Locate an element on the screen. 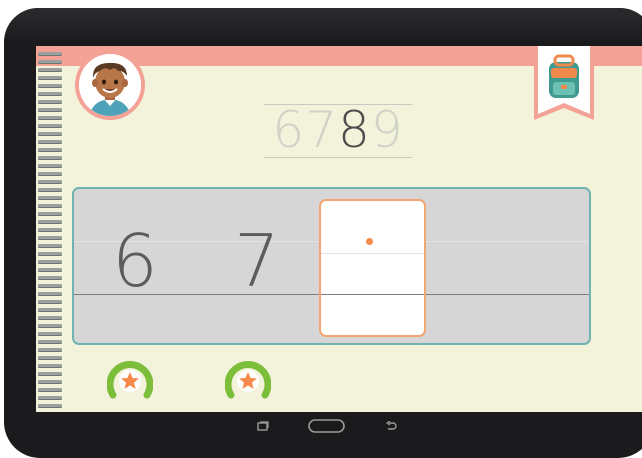 The image size is (642, 458). trace-midline is located at coordinates (372, 253).